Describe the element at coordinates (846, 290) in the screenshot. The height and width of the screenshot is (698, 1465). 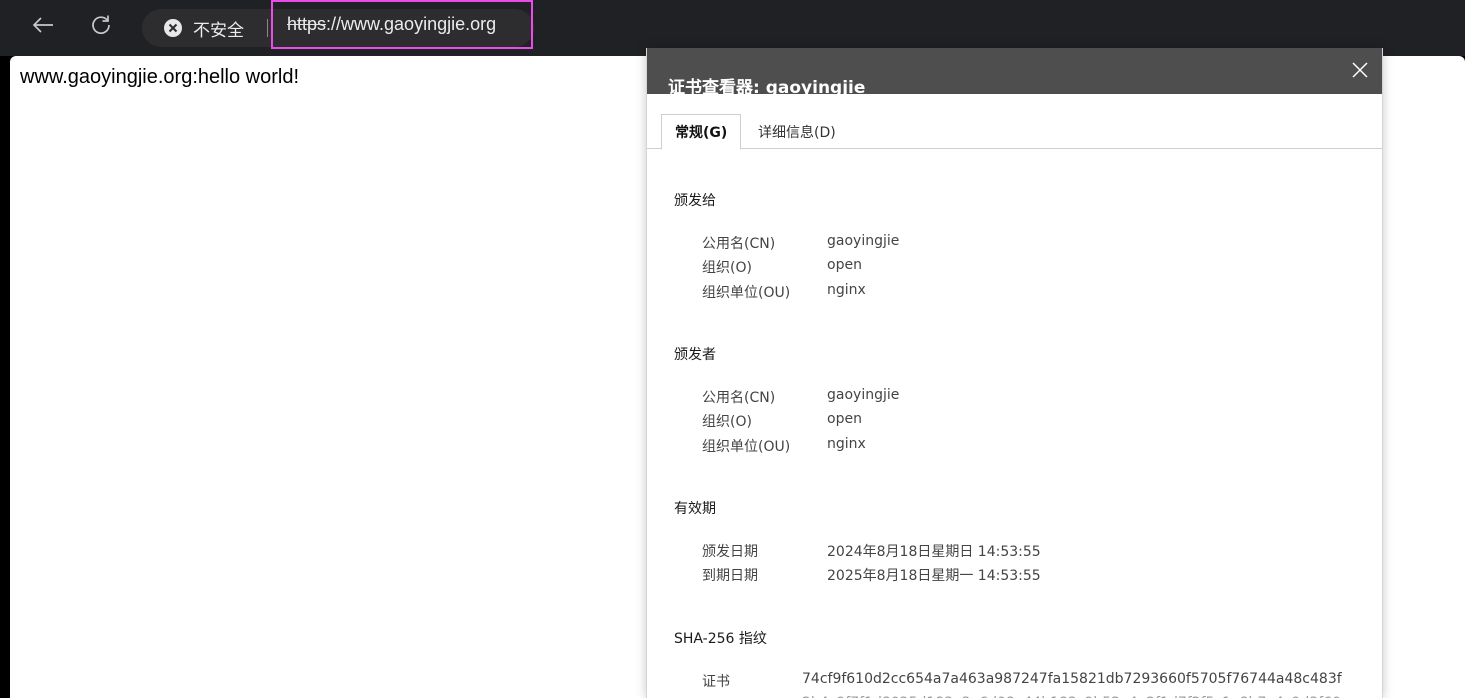
I see `issued-to-ou-value: nginx` at that location.